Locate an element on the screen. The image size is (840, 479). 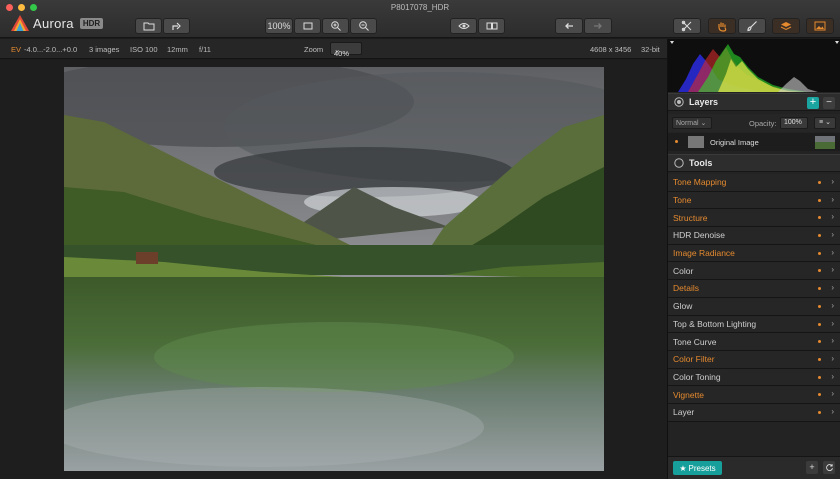
tool-tone: Tone › is located at coordinates (754, 200).